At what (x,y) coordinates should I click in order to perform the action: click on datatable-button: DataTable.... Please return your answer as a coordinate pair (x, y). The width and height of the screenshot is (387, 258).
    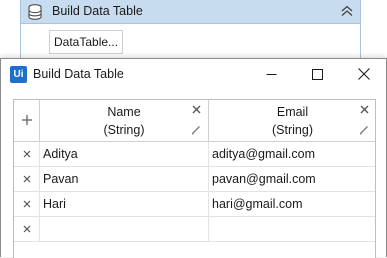
    Looking at the image, I should click on (86, 42).